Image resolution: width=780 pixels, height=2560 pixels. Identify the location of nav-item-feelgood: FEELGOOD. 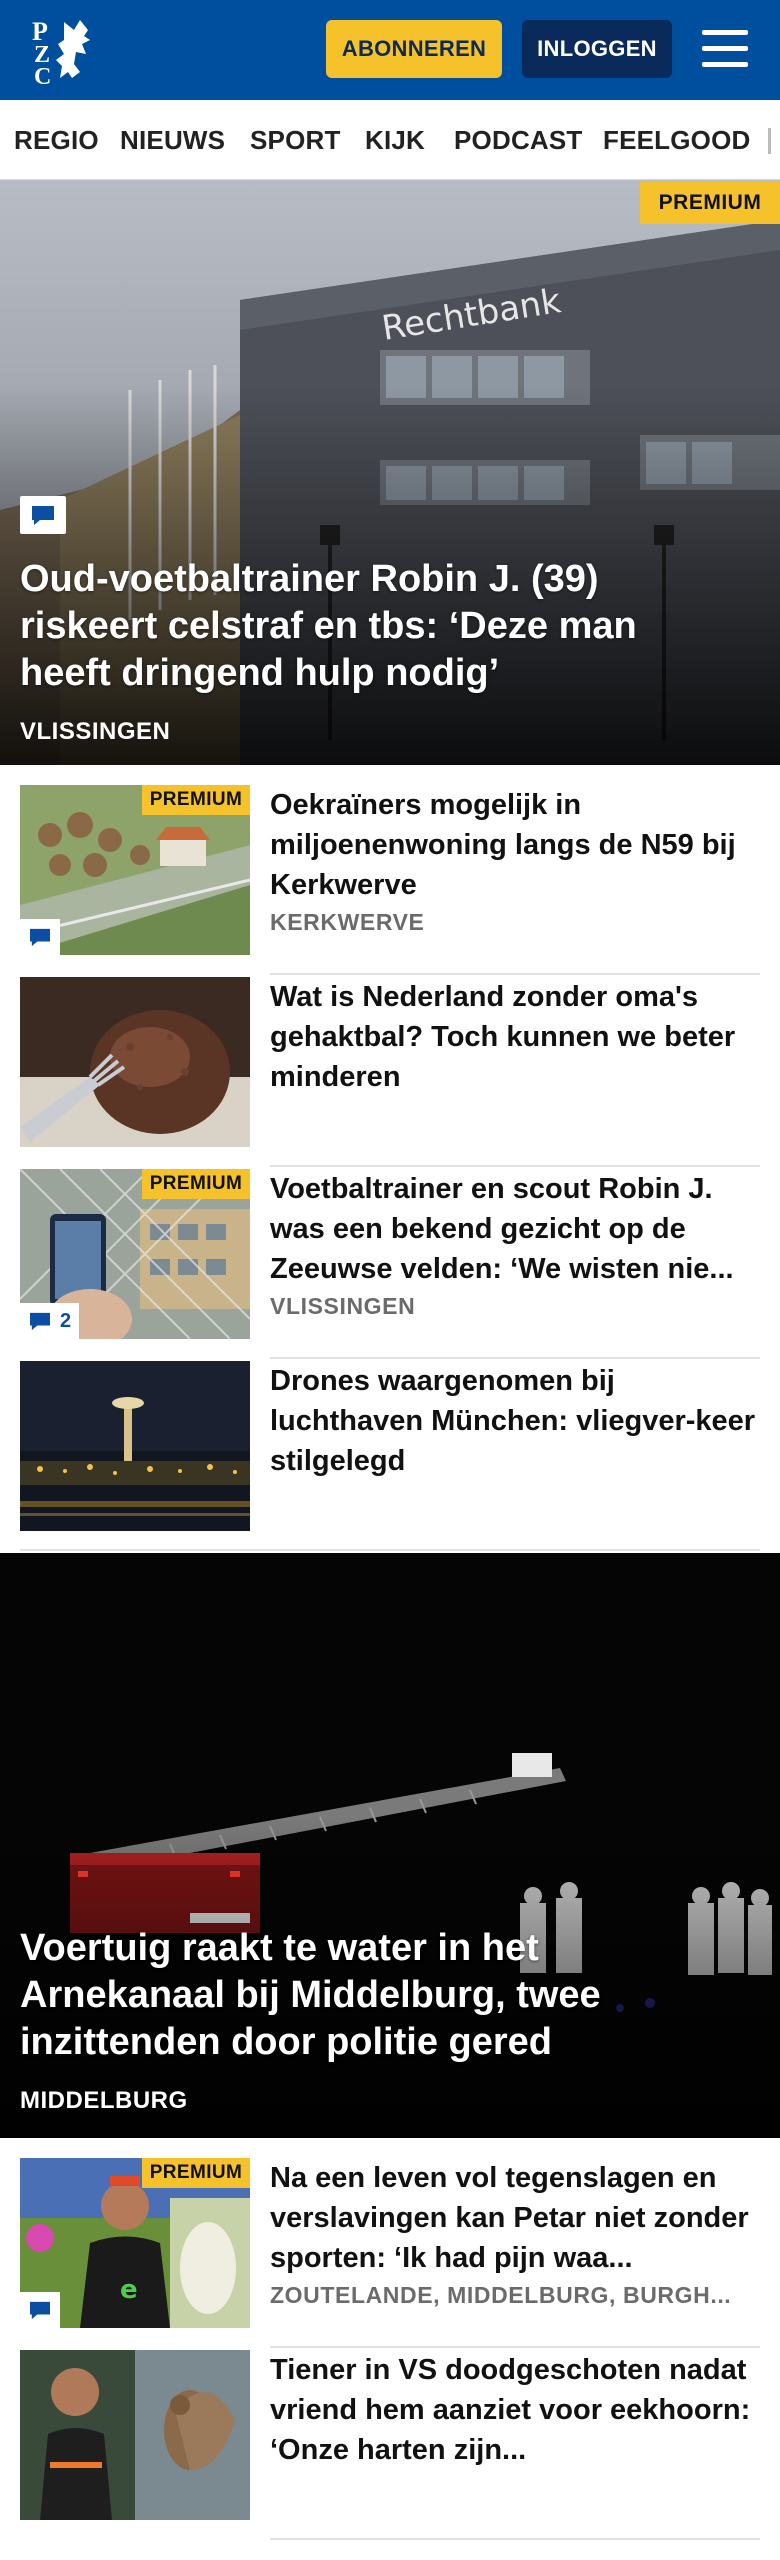
(677, 139).